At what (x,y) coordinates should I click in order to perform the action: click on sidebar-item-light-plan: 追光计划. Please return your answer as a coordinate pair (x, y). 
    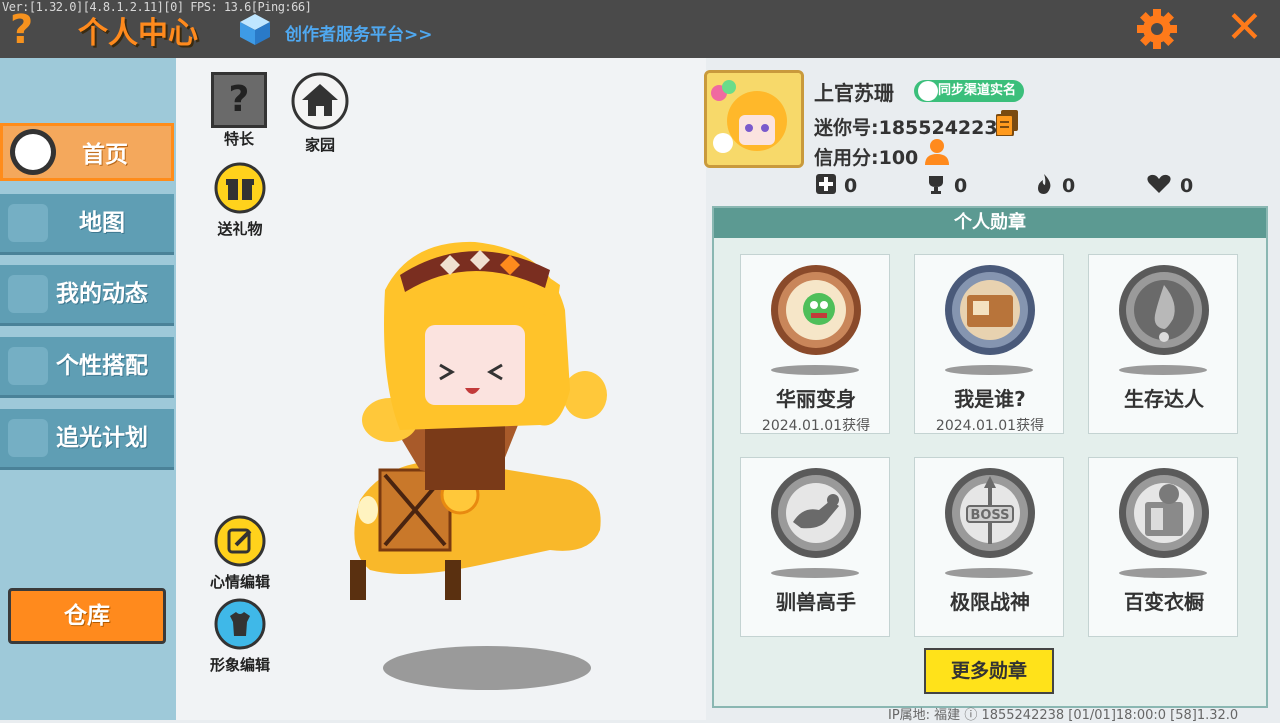
    Looking at the image, I should click on (87, 439).